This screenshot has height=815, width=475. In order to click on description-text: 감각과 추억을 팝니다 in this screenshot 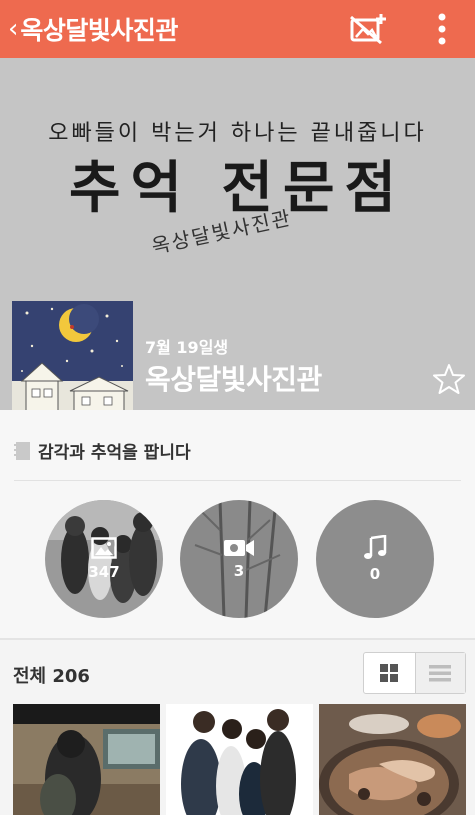, I will do `click(114, 453)`.